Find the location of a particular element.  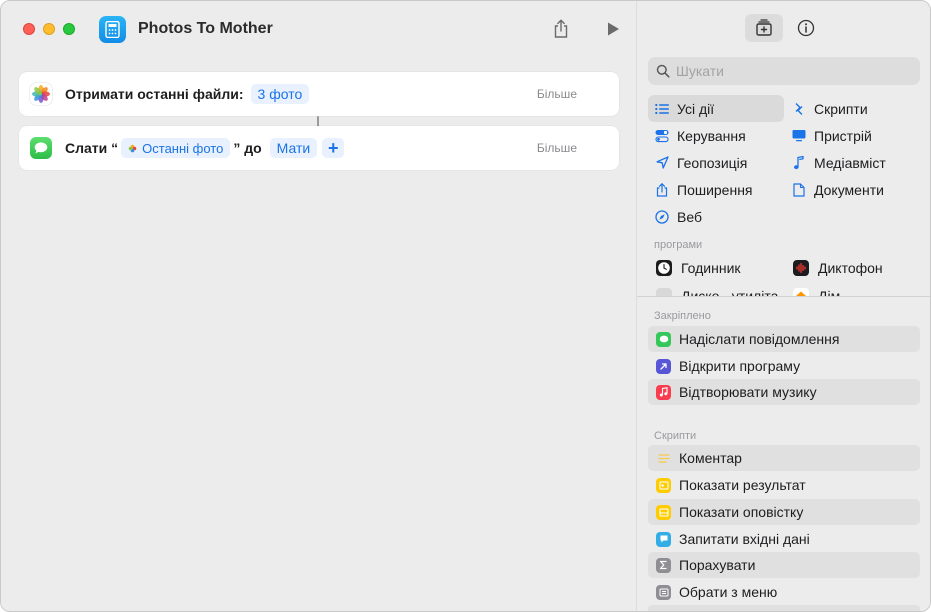

document-icon is located at coordinates (799, 189).